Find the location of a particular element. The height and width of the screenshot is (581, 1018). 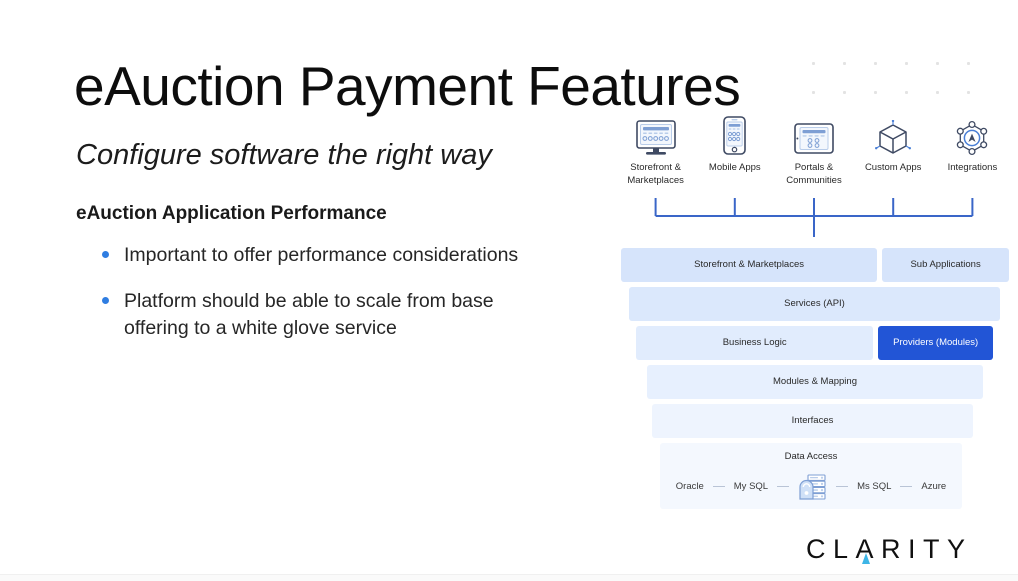

channel-label: Mobile Apps is located at coordinates (734, 167).